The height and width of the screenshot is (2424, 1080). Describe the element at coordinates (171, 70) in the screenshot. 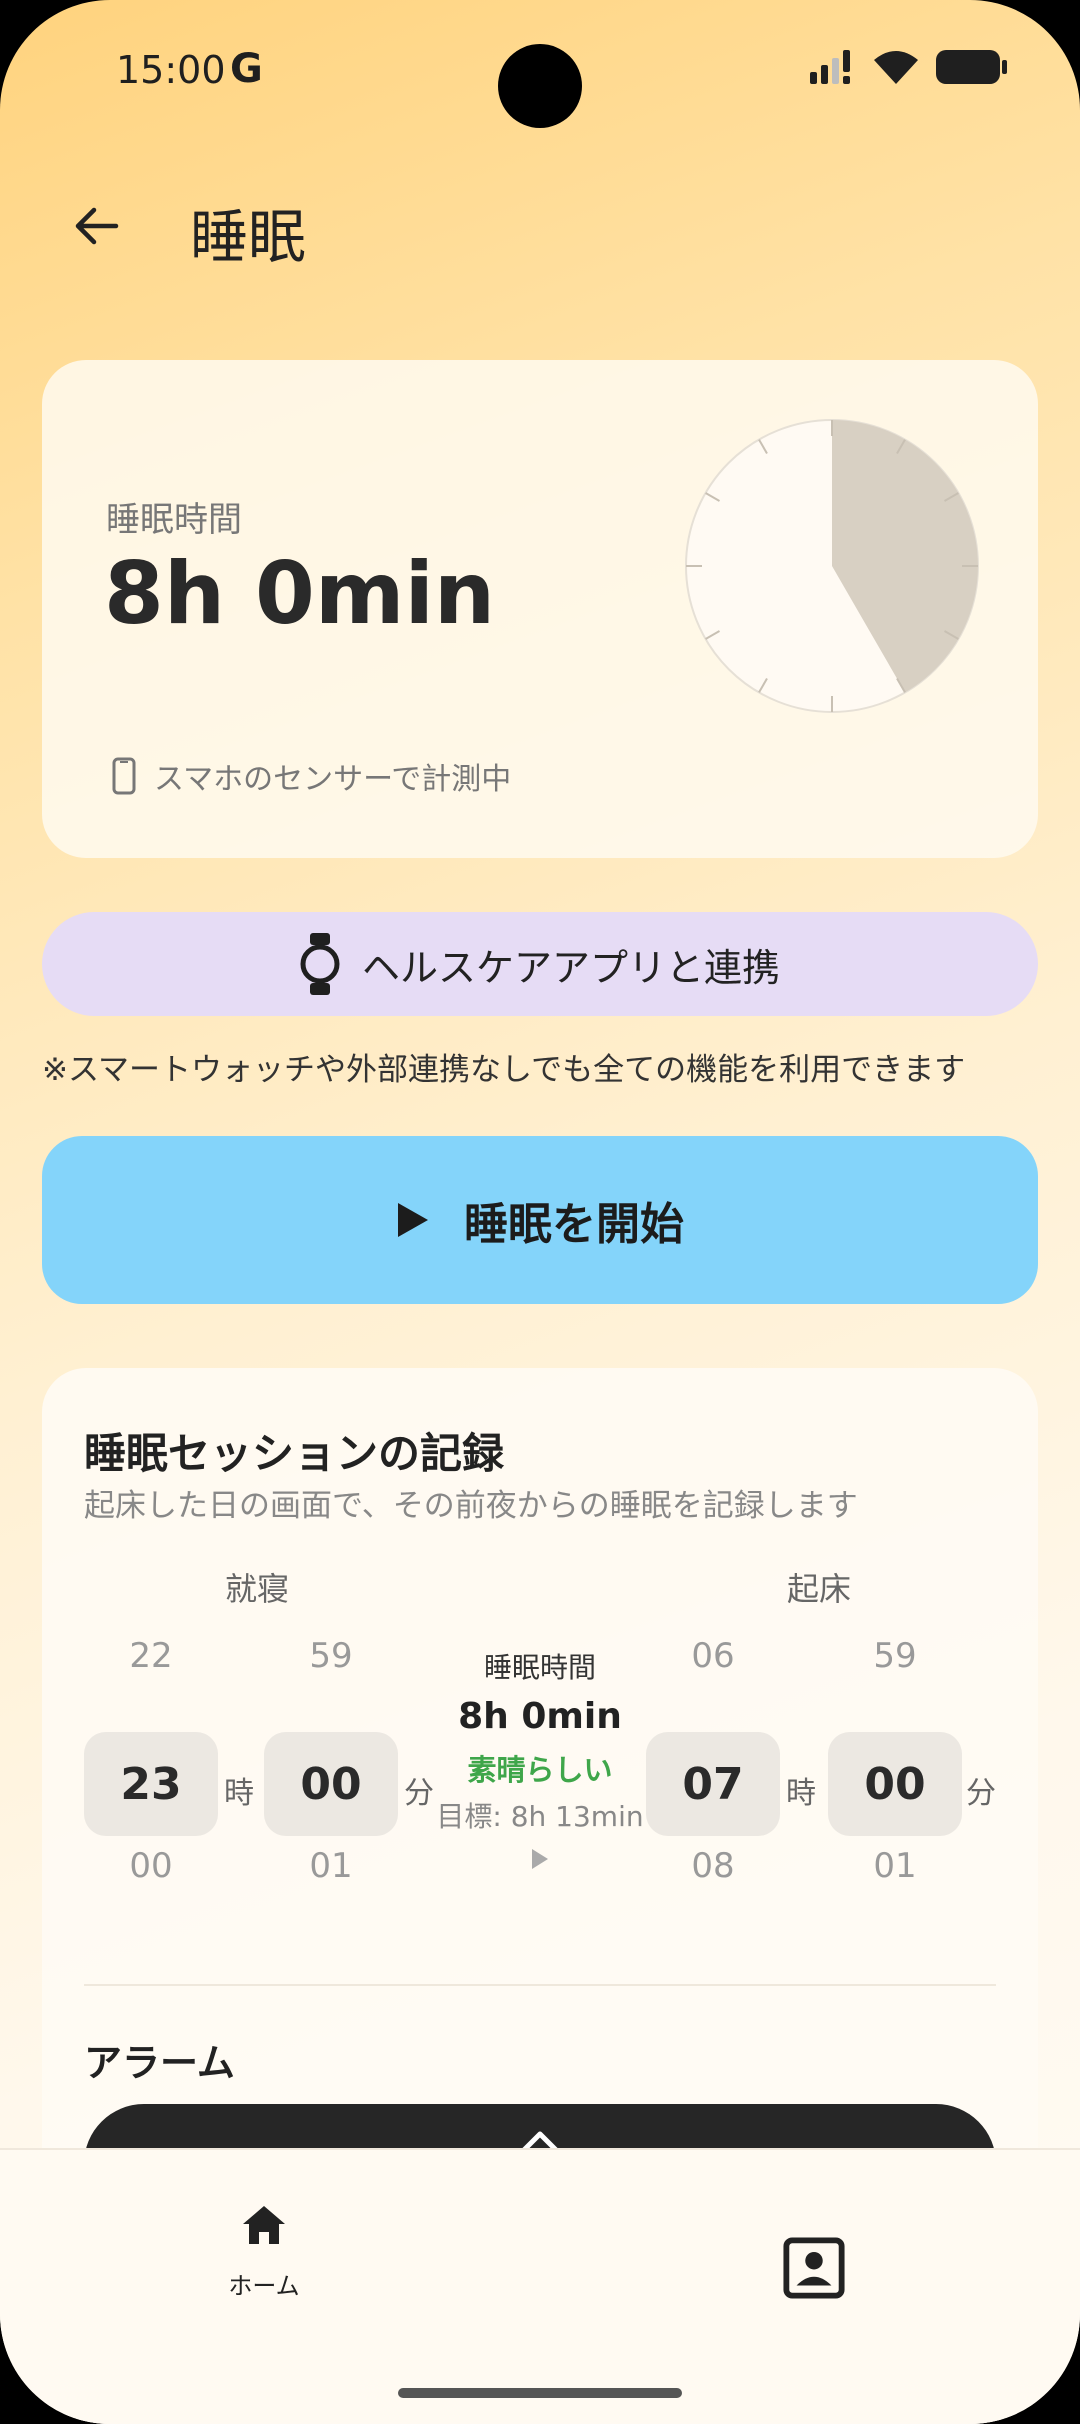

I see `status-time: 15:00` at that location.